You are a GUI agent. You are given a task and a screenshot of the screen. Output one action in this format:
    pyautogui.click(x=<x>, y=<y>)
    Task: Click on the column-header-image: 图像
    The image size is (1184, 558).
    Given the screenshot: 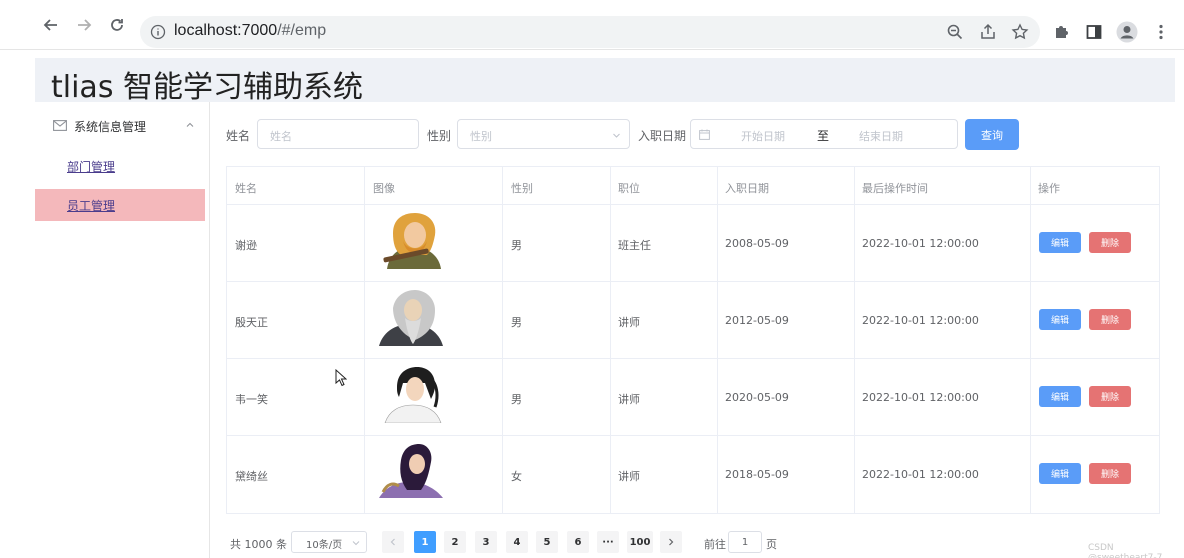 What is the action you would take?
    pyautogui.click(x=384, y=188)
    